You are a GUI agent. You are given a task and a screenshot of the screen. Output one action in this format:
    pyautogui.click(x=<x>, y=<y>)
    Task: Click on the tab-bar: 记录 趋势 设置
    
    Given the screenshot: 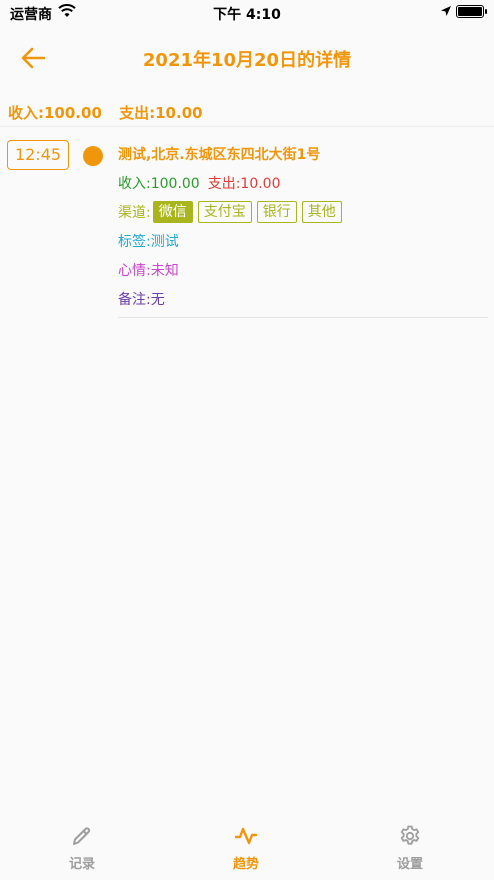 What is the action you would take?
    pyautogui.click(x=247, y=849)
    